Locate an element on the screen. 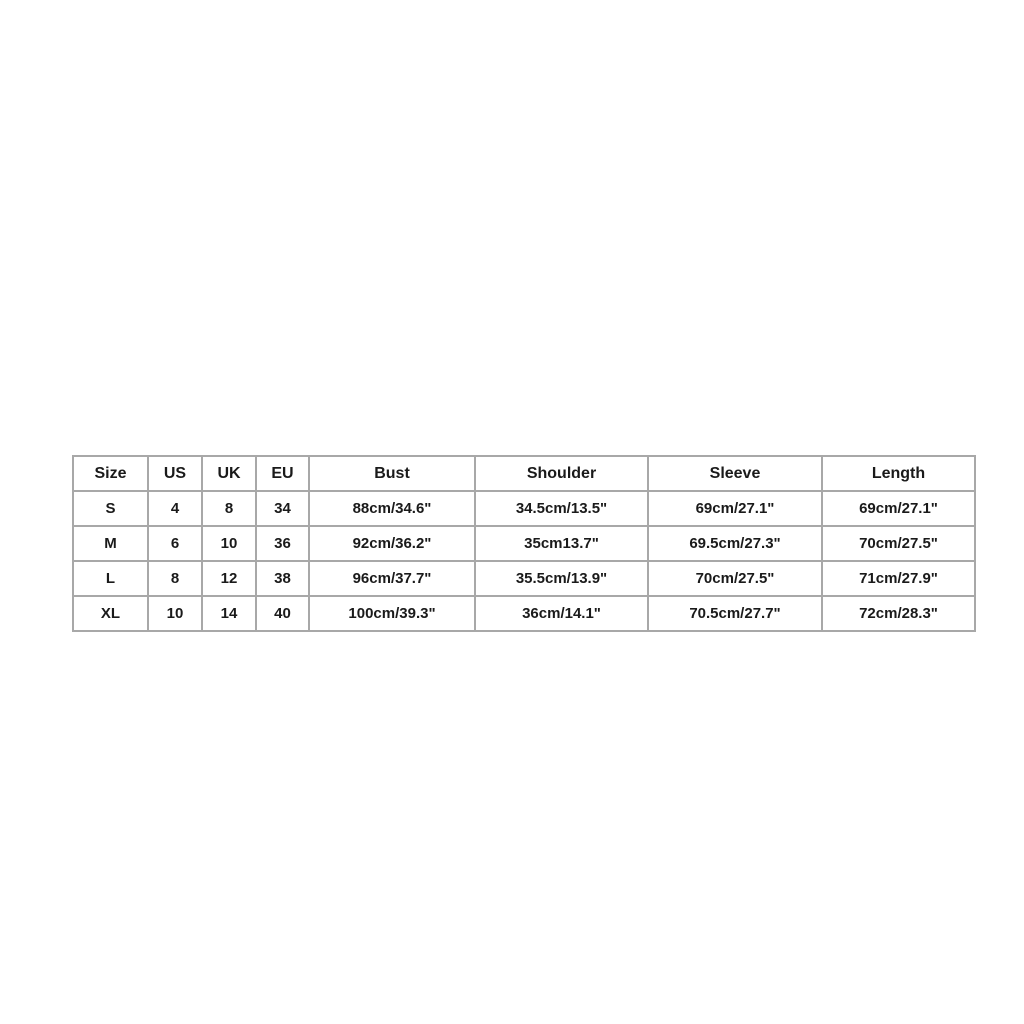  cell-bust: 96cm/37.7" is located at coordinates (392, 578).